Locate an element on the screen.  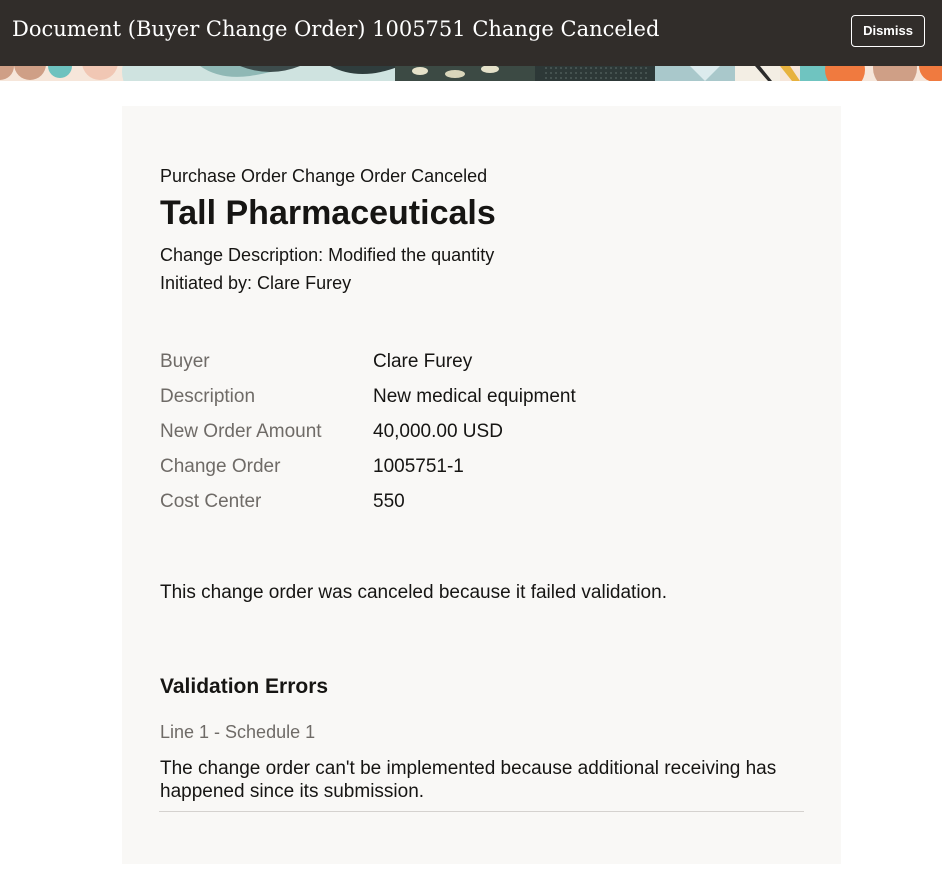
decorative-banner is located at coordinates (471, 73).